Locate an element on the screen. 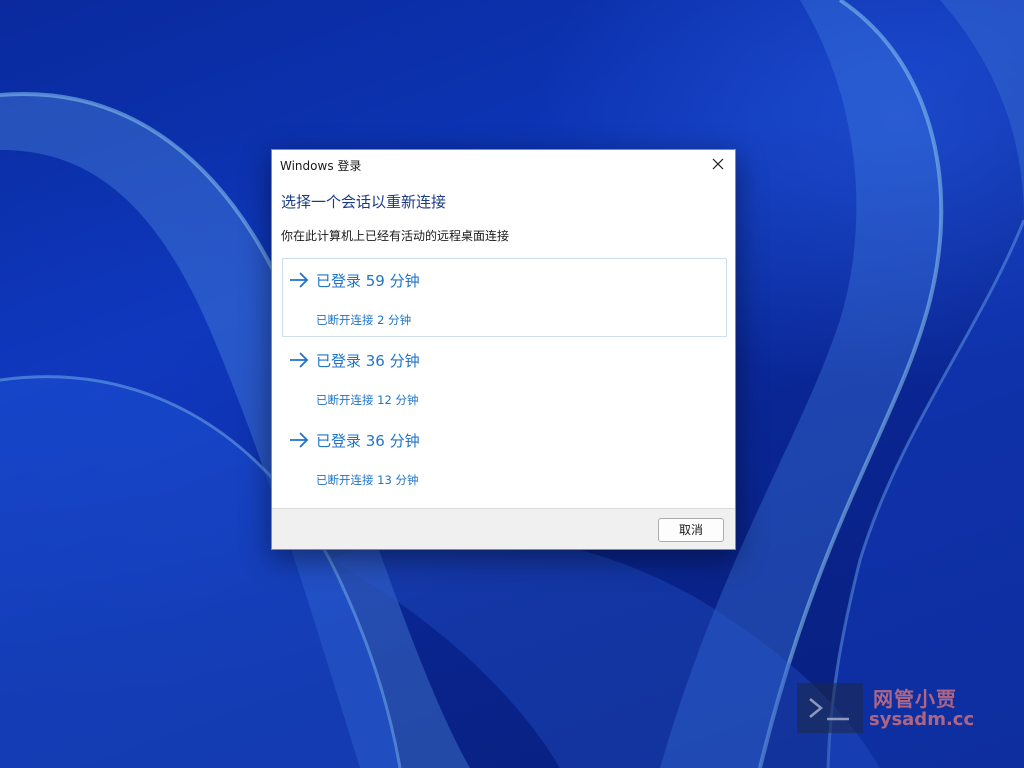  dialog-subheading: 你在此计算机上已经有活动的远程桌面连接 is located at coordinates (395, 236).